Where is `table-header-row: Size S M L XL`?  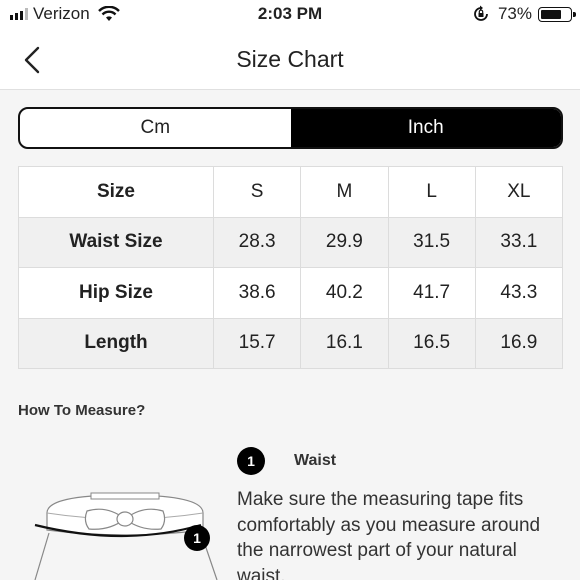
table-header-row: Size S M L XL is located at coordinates (291, 192).